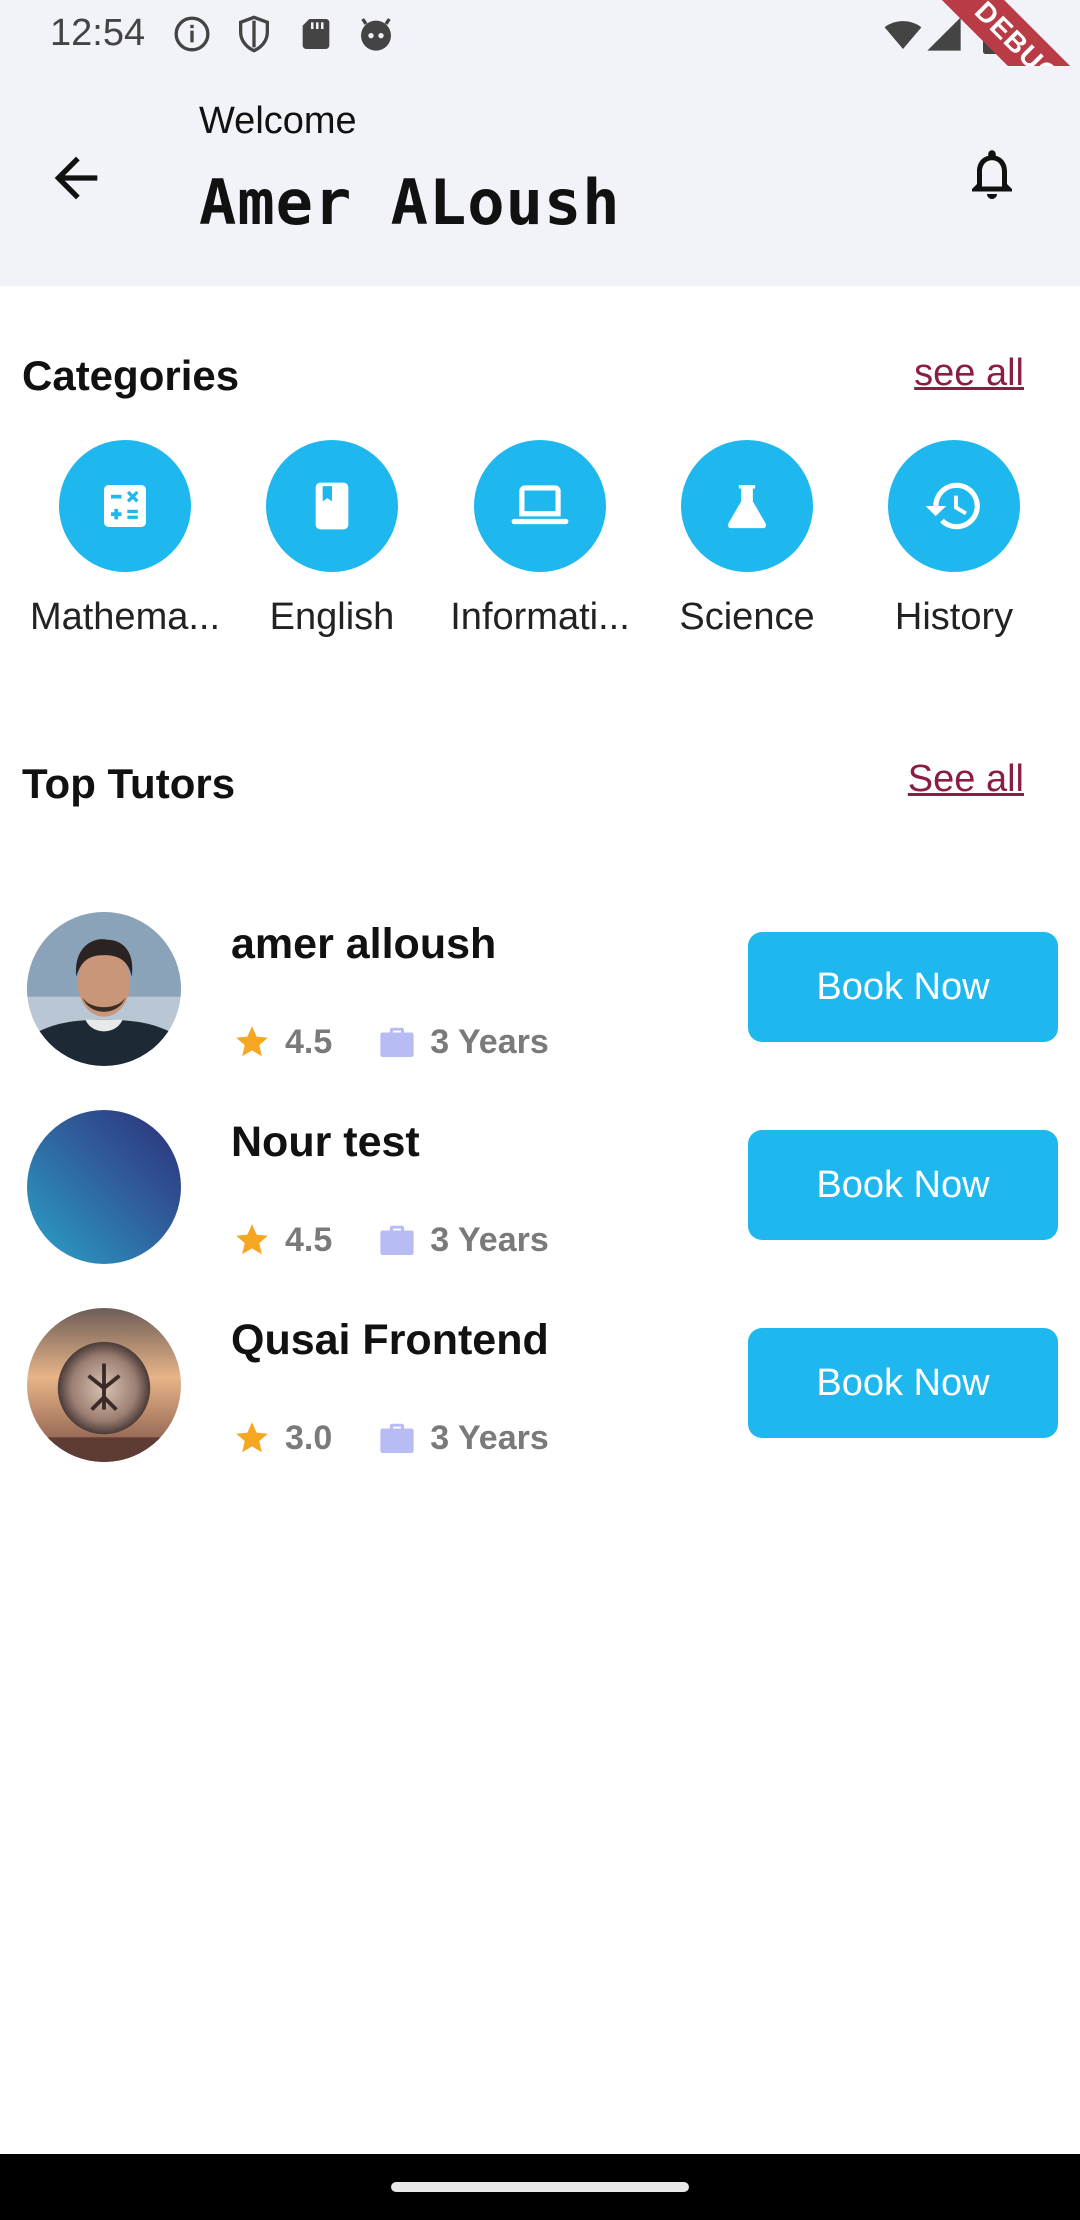 The height and width of the screenshot is (2220, 1080). I want to click on laptop-icon, so click(540, 505).